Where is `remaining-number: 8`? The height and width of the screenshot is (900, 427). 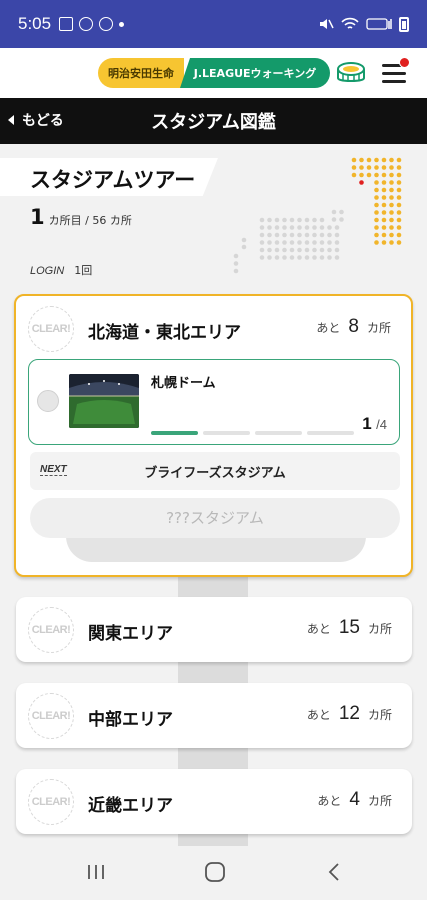
remaining-number: 8 is located at coordinates (353, 326).